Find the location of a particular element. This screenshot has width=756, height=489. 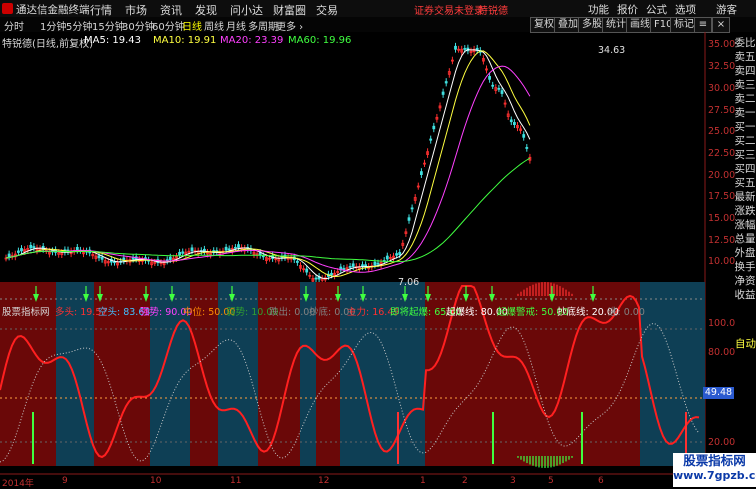

guest-label: 游客 is located at coordinates (726, 9).